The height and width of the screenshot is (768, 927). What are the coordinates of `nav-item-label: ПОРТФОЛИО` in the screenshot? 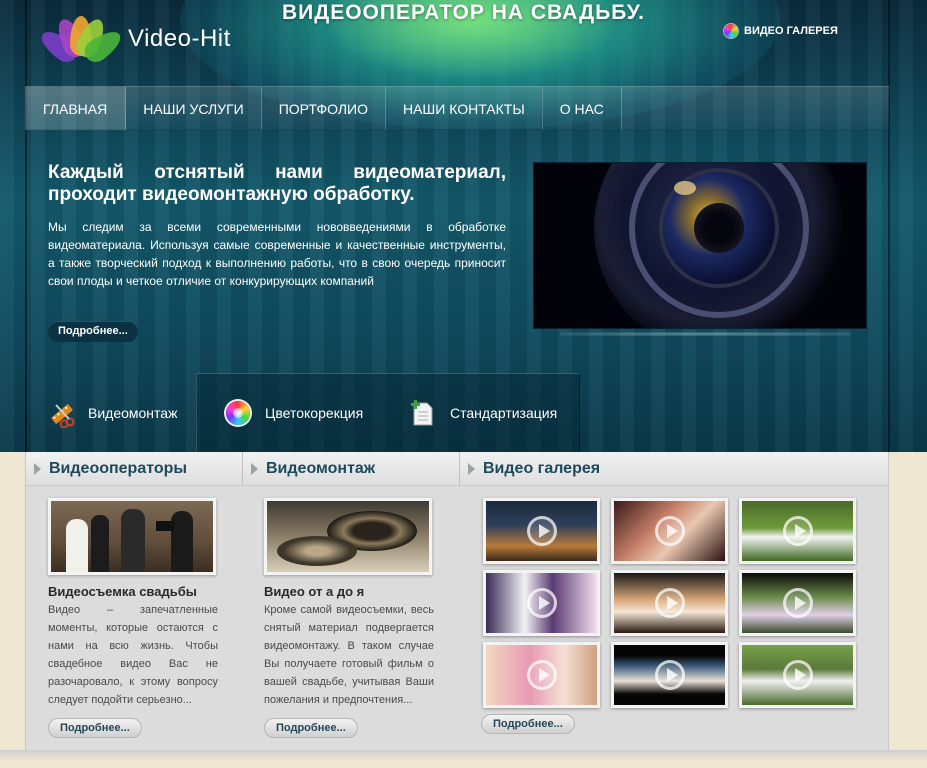 It's located at (323, 108).